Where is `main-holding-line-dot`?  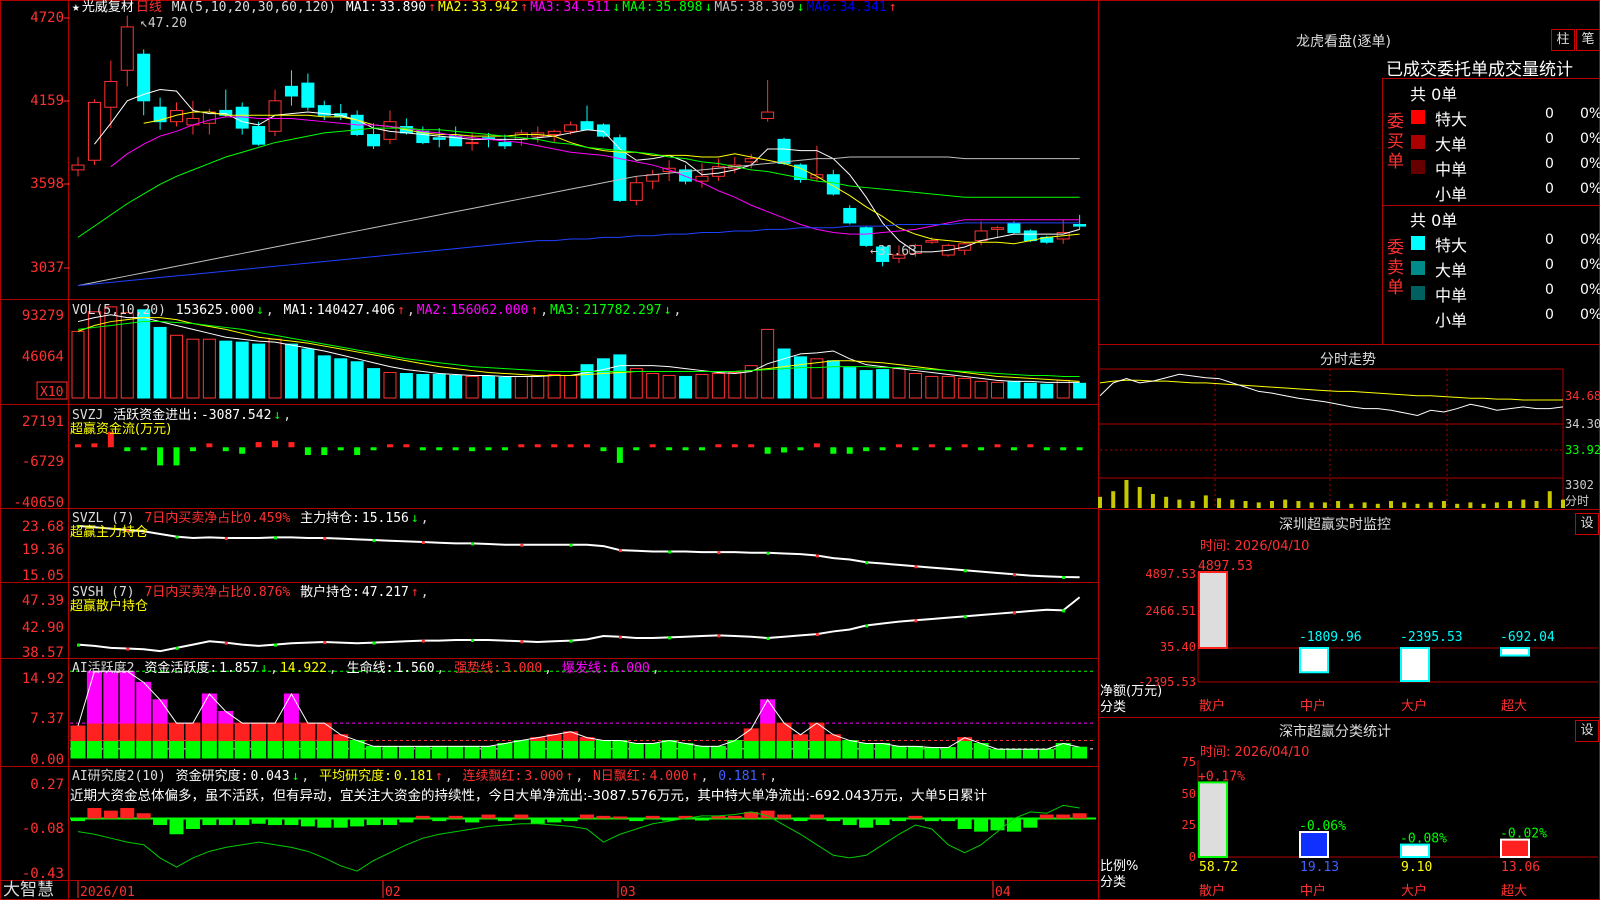
main-holding-line-dot is located at coordinates (916, 567).